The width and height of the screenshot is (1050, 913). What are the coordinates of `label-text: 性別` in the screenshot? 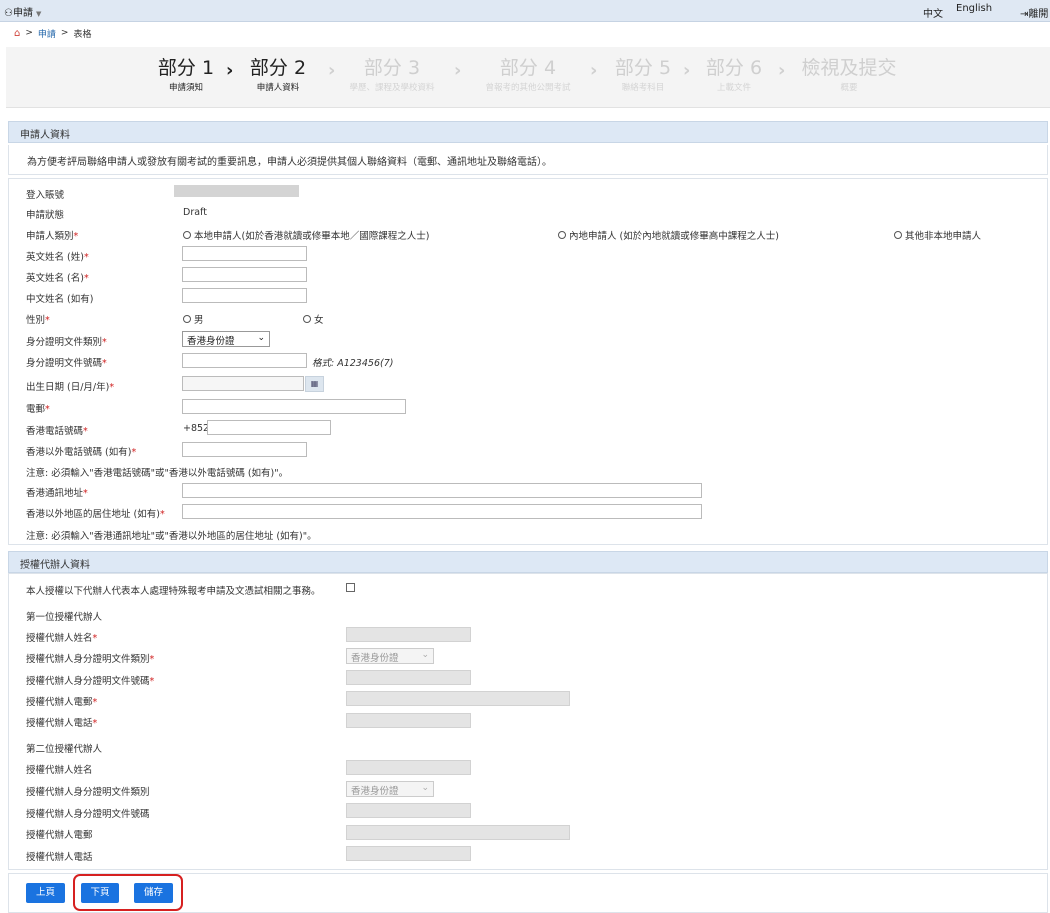 It's located at (36, 320).